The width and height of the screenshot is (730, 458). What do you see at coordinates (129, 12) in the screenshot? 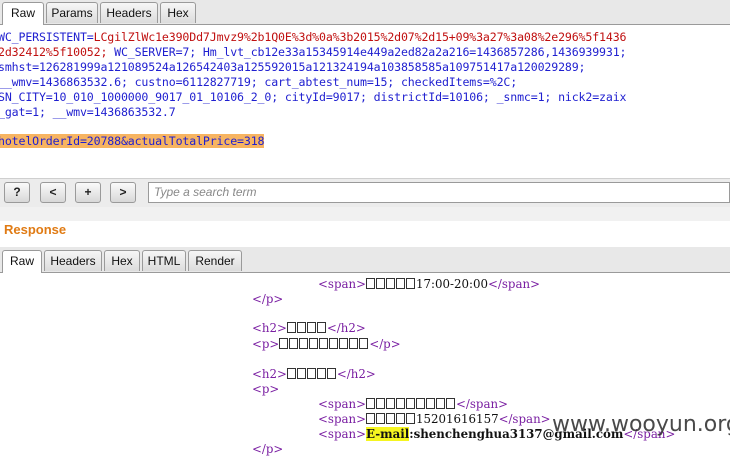
I see `tab-headers: Headers` at bounding box center [129, 12].